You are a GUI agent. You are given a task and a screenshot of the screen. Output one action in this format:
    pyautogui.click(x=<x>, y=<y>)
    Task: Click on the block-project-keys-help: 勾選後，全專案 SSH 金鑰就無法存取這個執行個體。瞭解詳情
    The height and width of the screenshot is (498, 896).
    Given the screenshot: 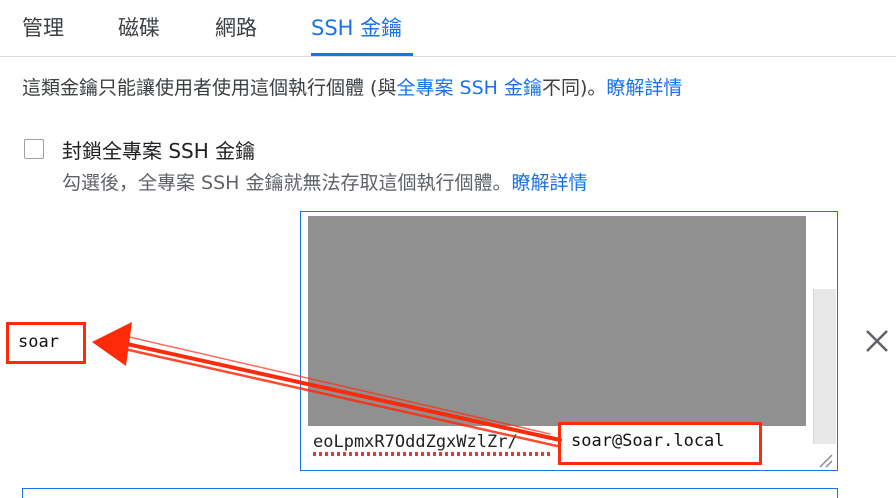 What is the action you would take?
    pyautogui.click(x=325, y=181)
    